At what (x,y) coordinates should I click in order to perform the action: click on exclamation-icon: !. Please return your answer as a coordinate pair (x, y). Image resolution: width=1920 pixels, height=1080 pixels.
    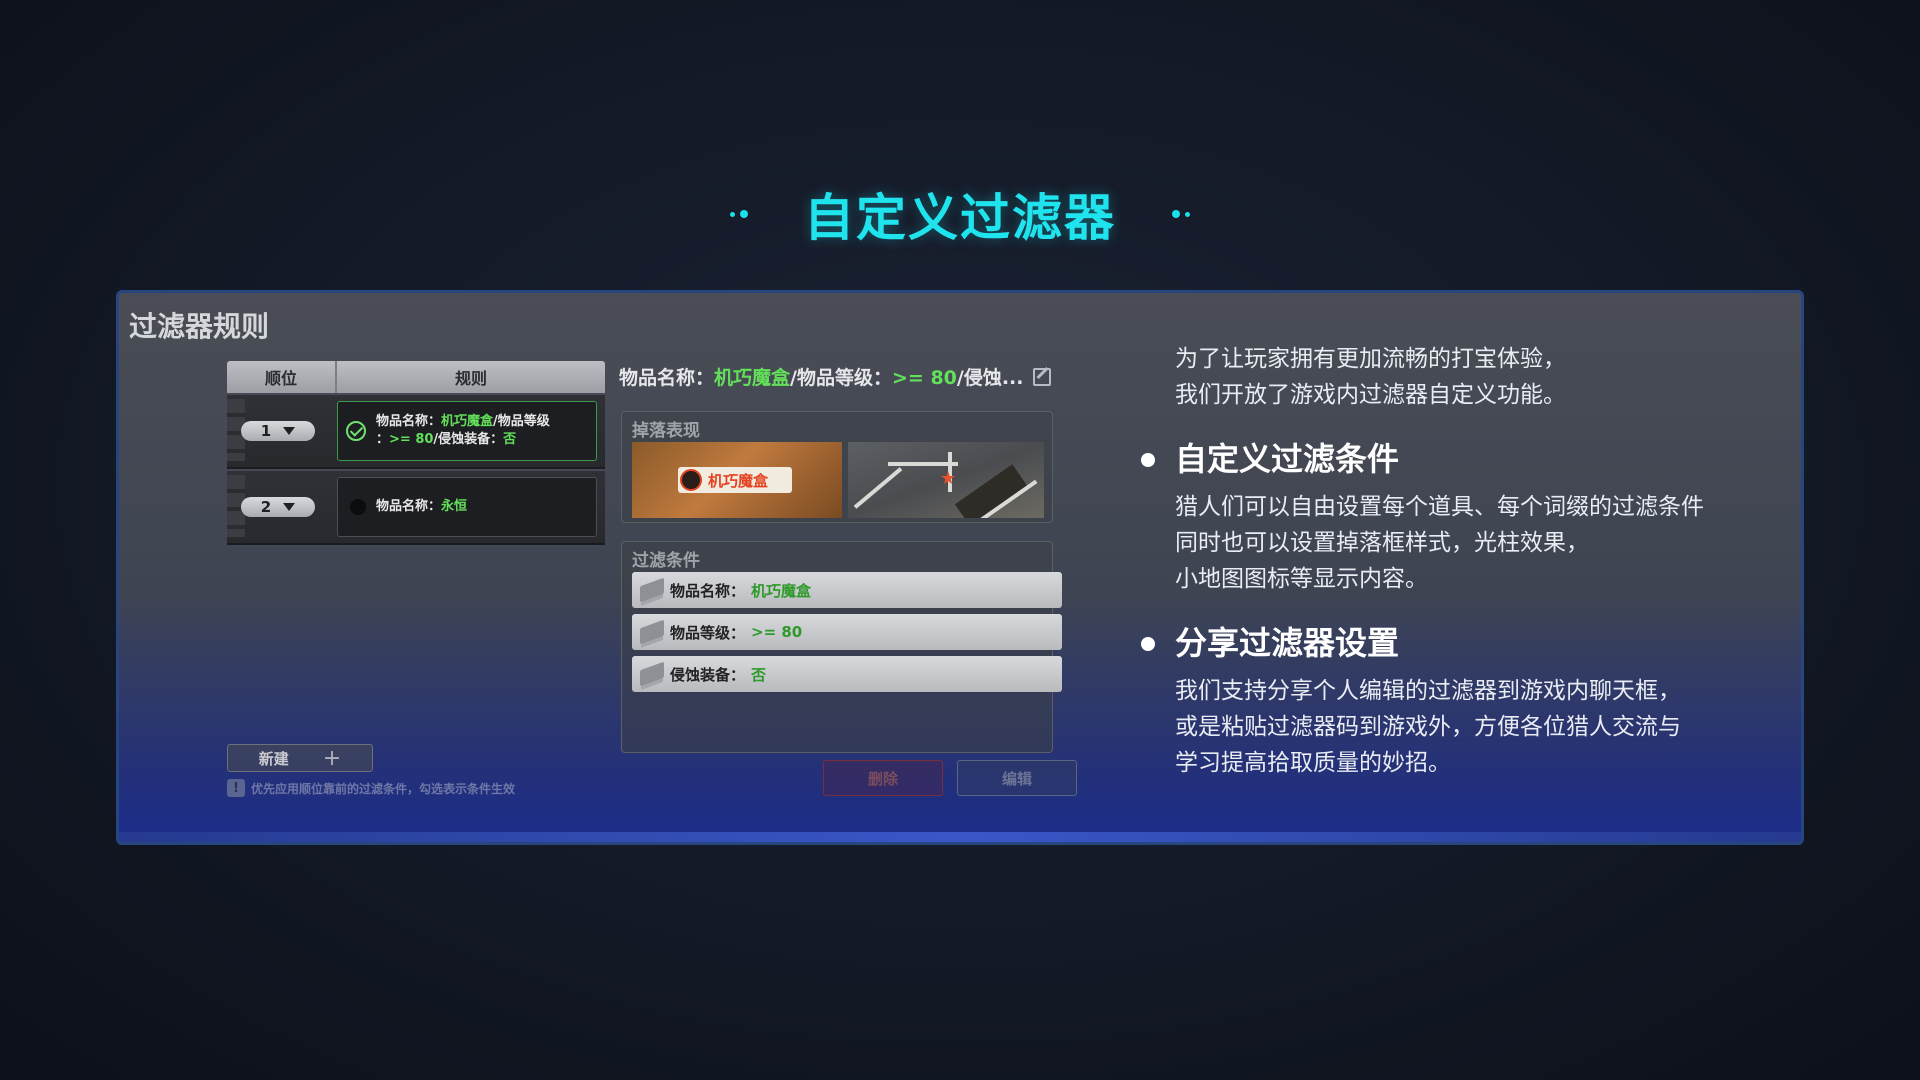
    Looking at the image, I should click on (236, 788).